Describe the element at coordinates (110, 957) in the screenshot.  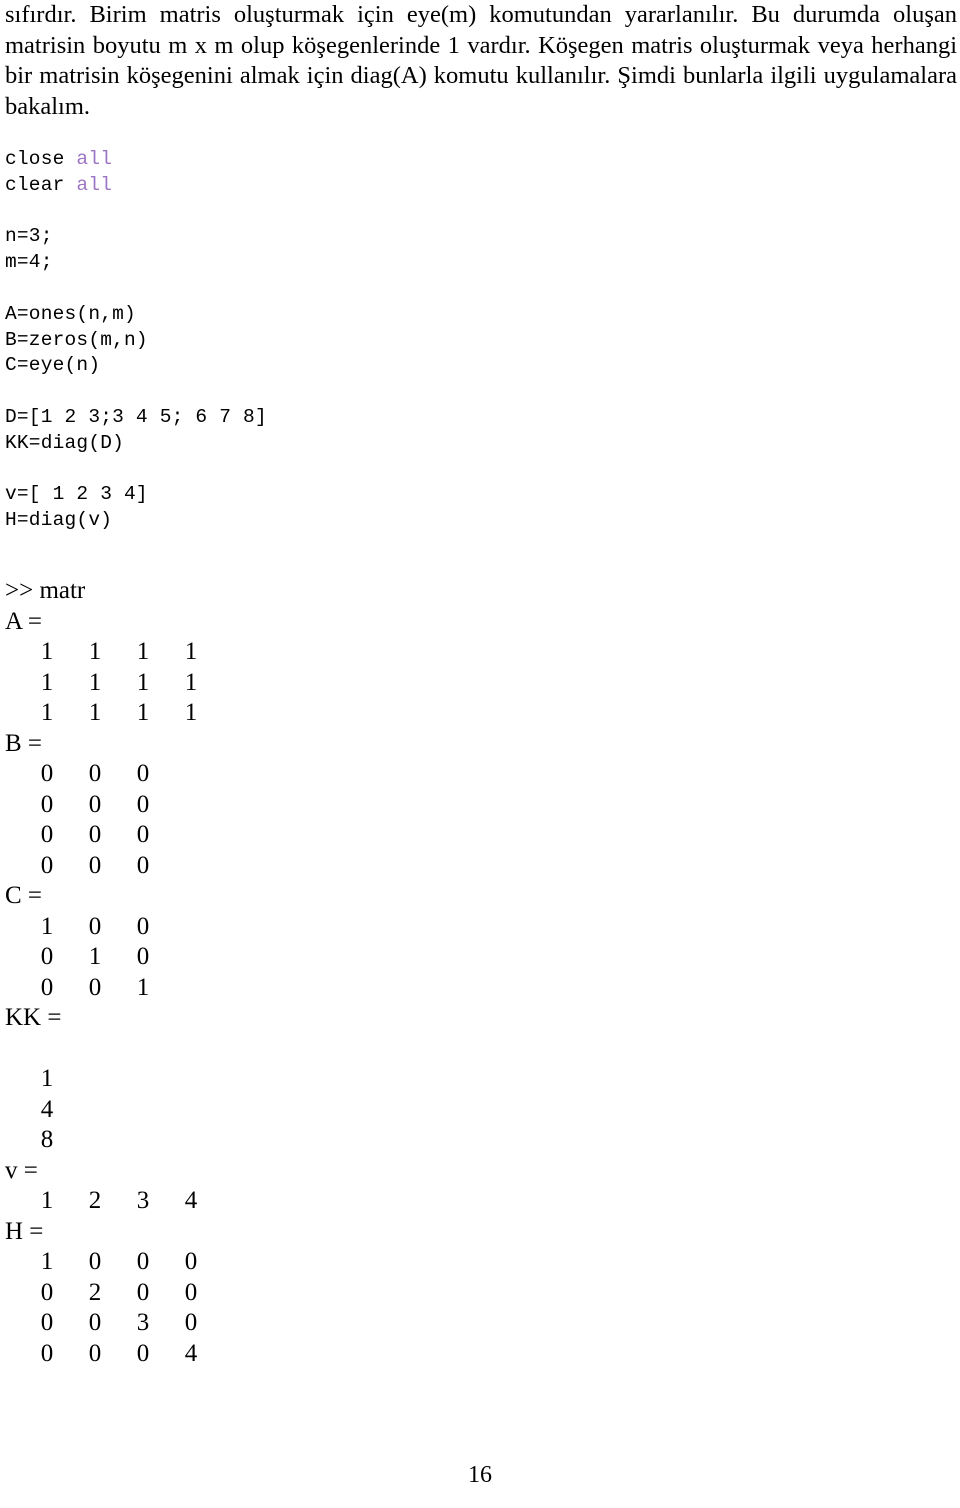
I see `matrix-row: 0 1 0` at that location.